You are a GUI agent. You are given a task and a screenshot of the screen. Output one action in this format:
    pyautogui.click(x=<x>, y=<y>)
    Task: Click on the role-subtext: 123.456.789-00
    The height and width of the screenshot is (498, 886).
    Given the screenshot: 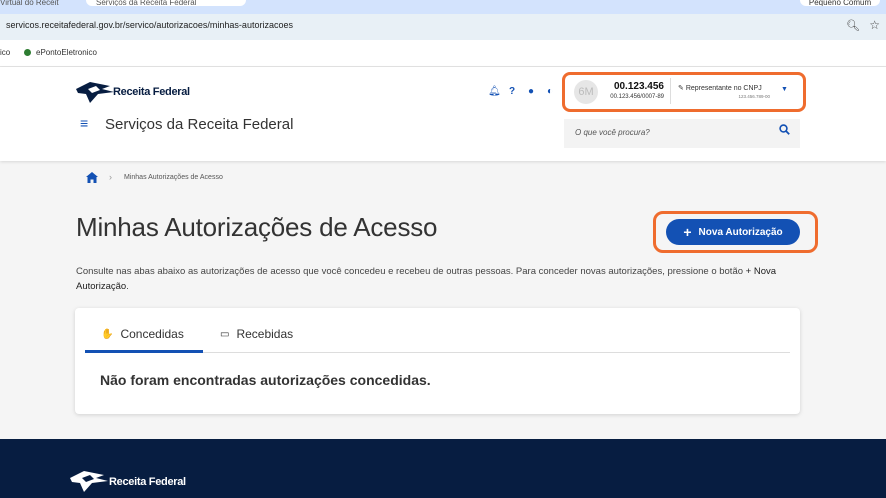 What is the action you would take?
    pyautogui.click(x=754, y=96)
    